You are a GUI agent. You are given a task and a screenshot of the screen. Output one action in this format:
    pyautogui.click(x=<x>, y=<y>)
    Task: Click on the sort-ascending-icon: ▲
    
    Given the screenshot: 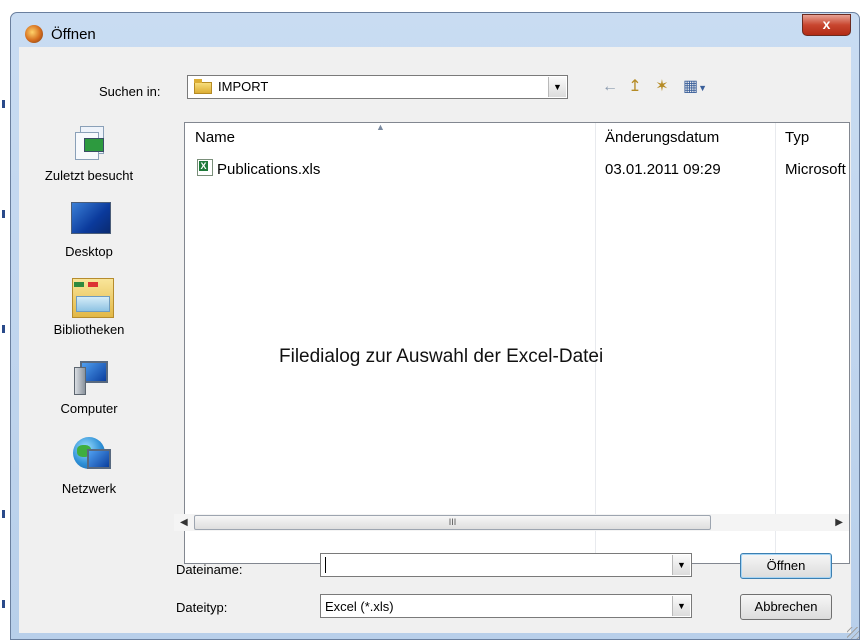 What is the action you would take?
    pyautogui.click(x=380, y=127)
    